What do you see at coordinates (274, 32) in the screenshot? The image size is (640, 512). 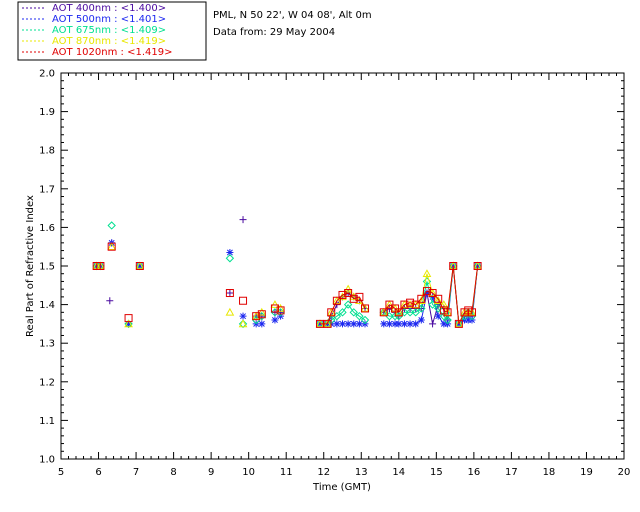 I see `chart-title-date: Data from: 29 May 2004` at bounding box center [274, 32].